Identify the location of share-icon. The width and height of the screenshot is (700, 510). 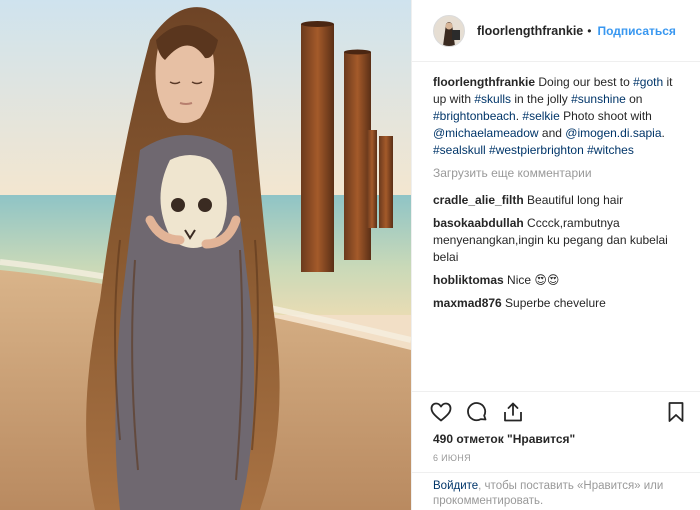
(513, 412).